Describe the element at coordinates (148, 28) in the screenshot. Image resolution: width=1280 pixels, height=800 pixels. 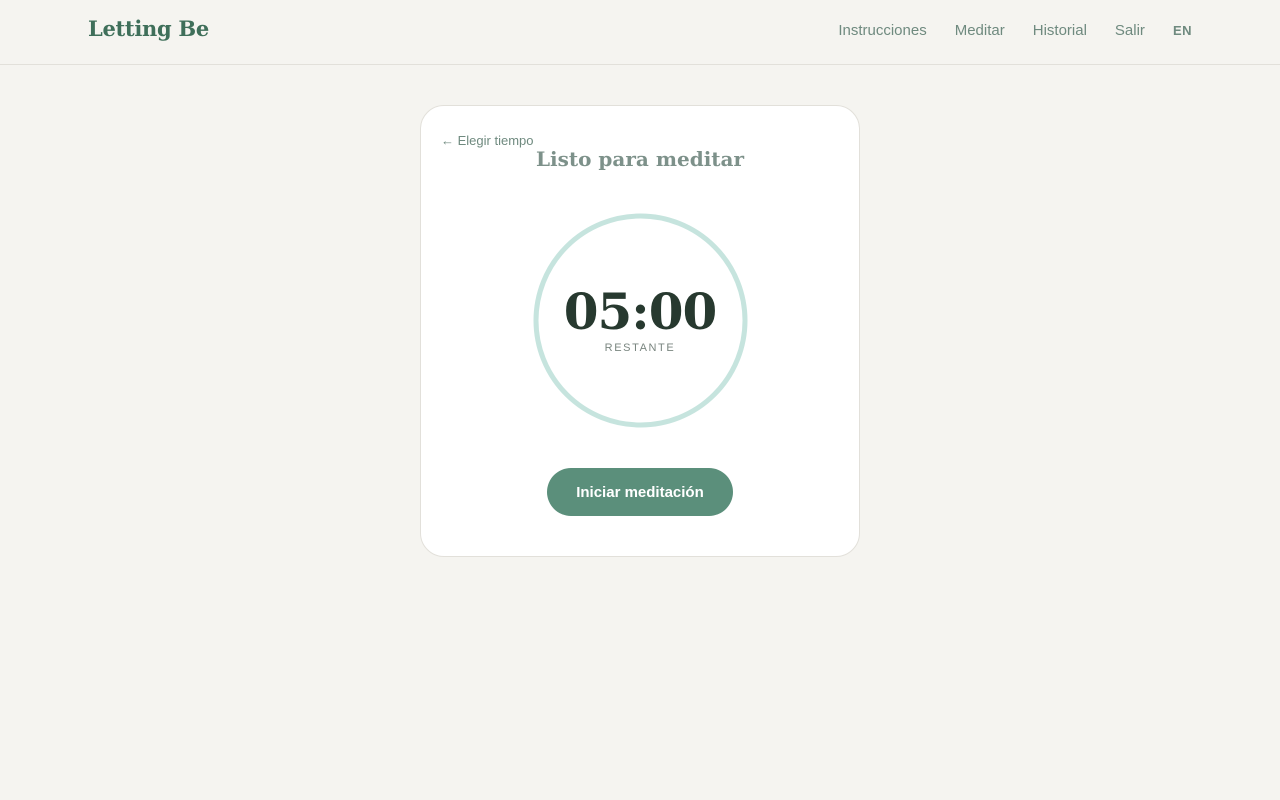
I see `logo: Letting Be` at that location.